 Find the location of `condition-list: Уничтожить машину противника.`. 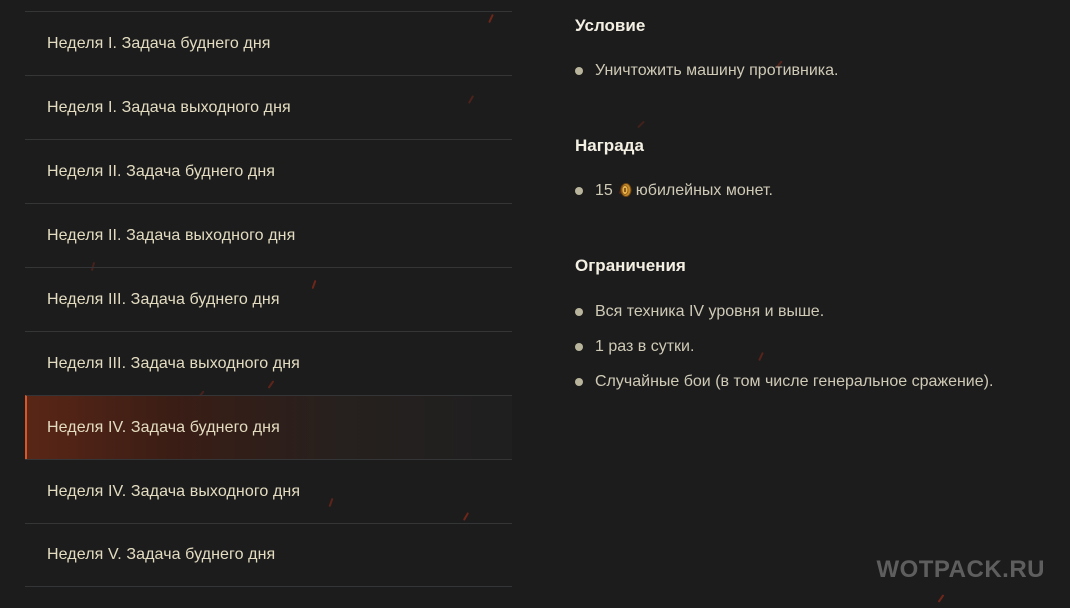

condition-list: Уничтожить машину противника. is located at coordinates (706, 78).